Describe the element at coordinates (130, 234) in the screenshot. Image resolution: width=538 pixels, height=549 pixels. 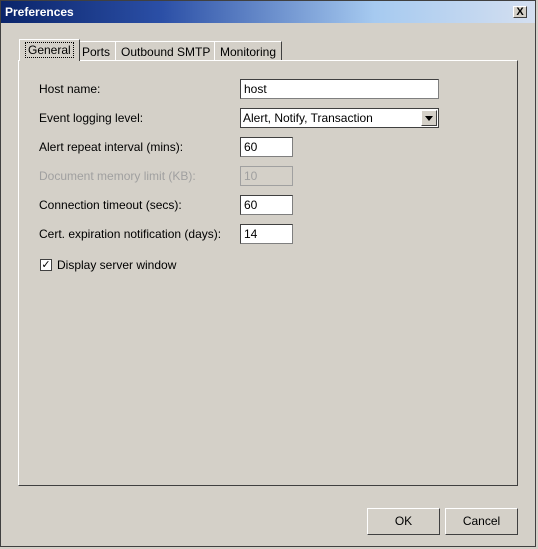
I see `cert-expiration-label: Cert. expiration notification (days):` at that location.